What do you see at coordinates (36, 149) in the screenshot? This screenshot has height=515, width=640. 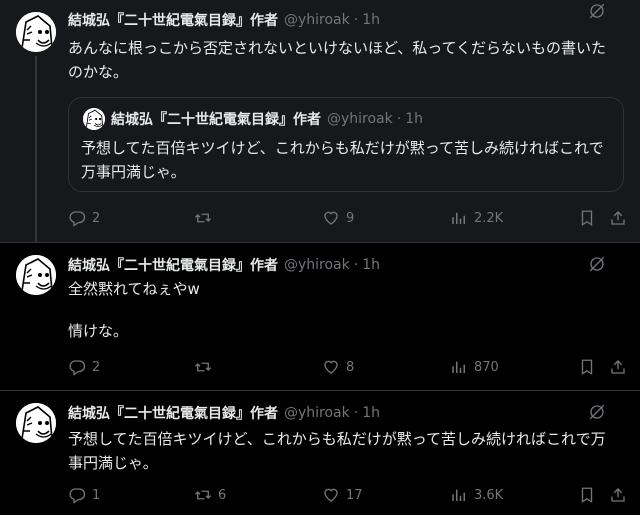 I see `thread-line` at bounding box center [36, 149].